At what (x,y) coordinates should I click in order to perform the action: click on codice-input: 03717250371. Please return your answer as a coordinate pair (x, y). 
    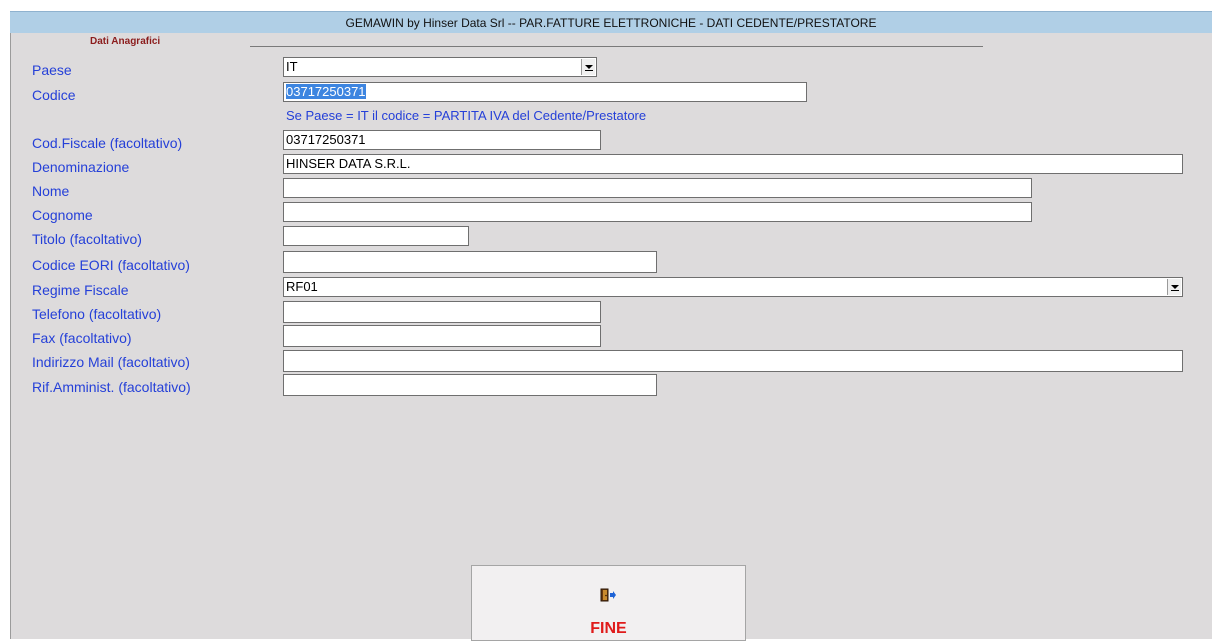
    Looking at the image, I should click on (545, 92).